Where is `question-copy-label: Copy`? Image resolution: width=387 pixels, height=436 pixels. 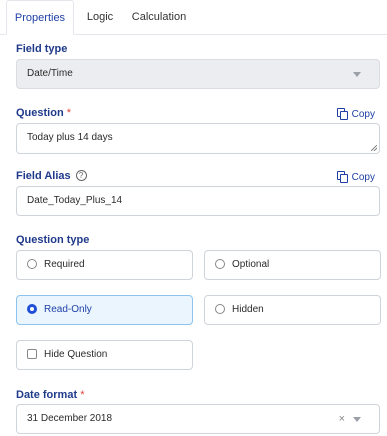 question-copy-label: Copy is located at coordinates (363, 114).